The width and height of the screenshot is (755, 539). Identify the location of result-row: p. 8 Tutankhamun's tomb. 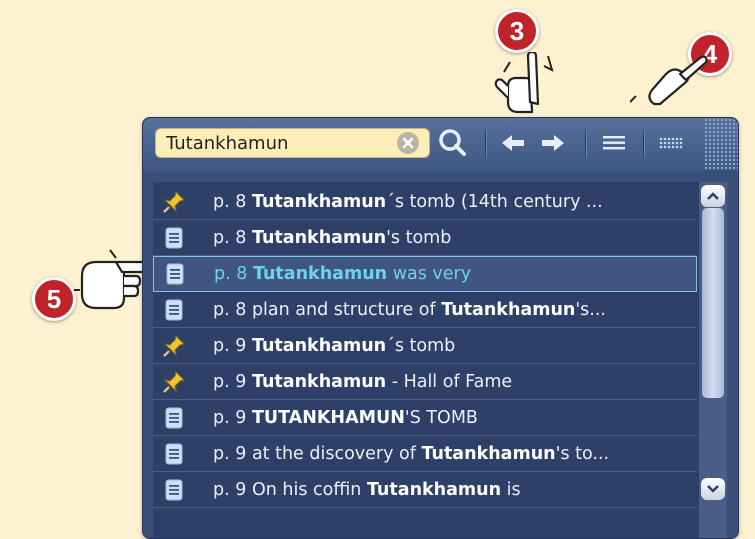
(425, 238).